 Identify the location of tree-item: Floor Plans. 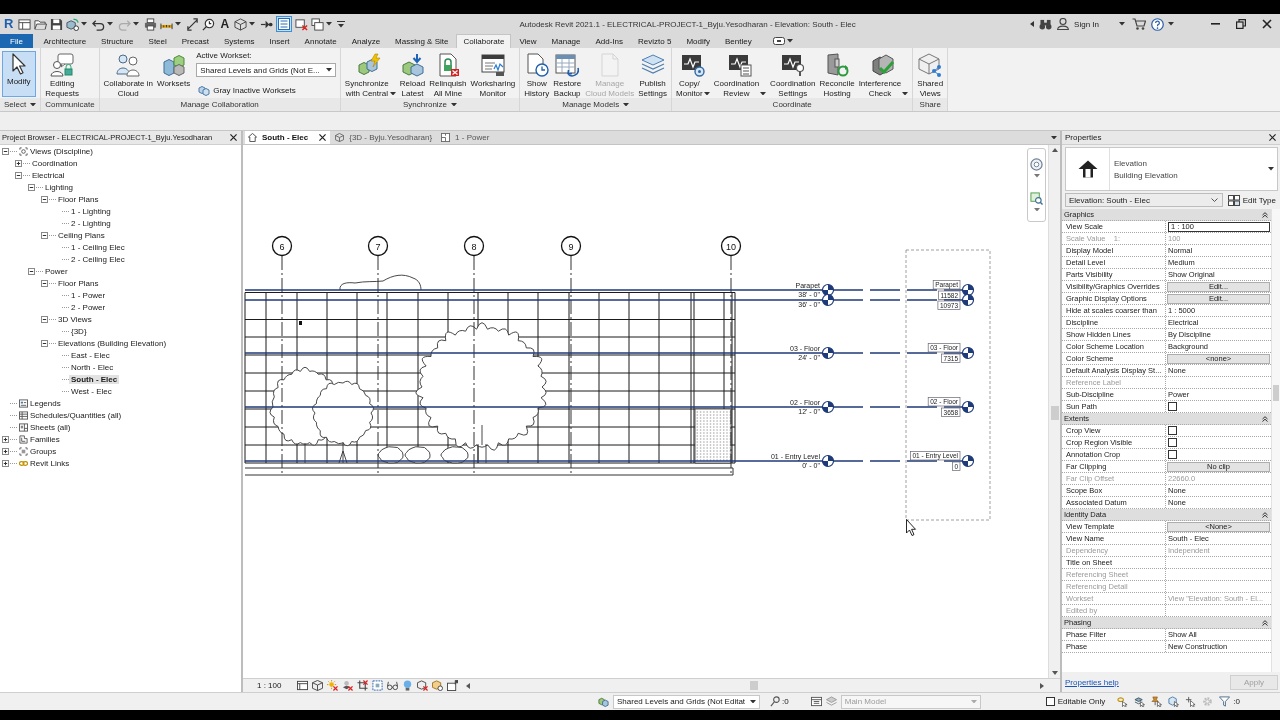
(78, 283).